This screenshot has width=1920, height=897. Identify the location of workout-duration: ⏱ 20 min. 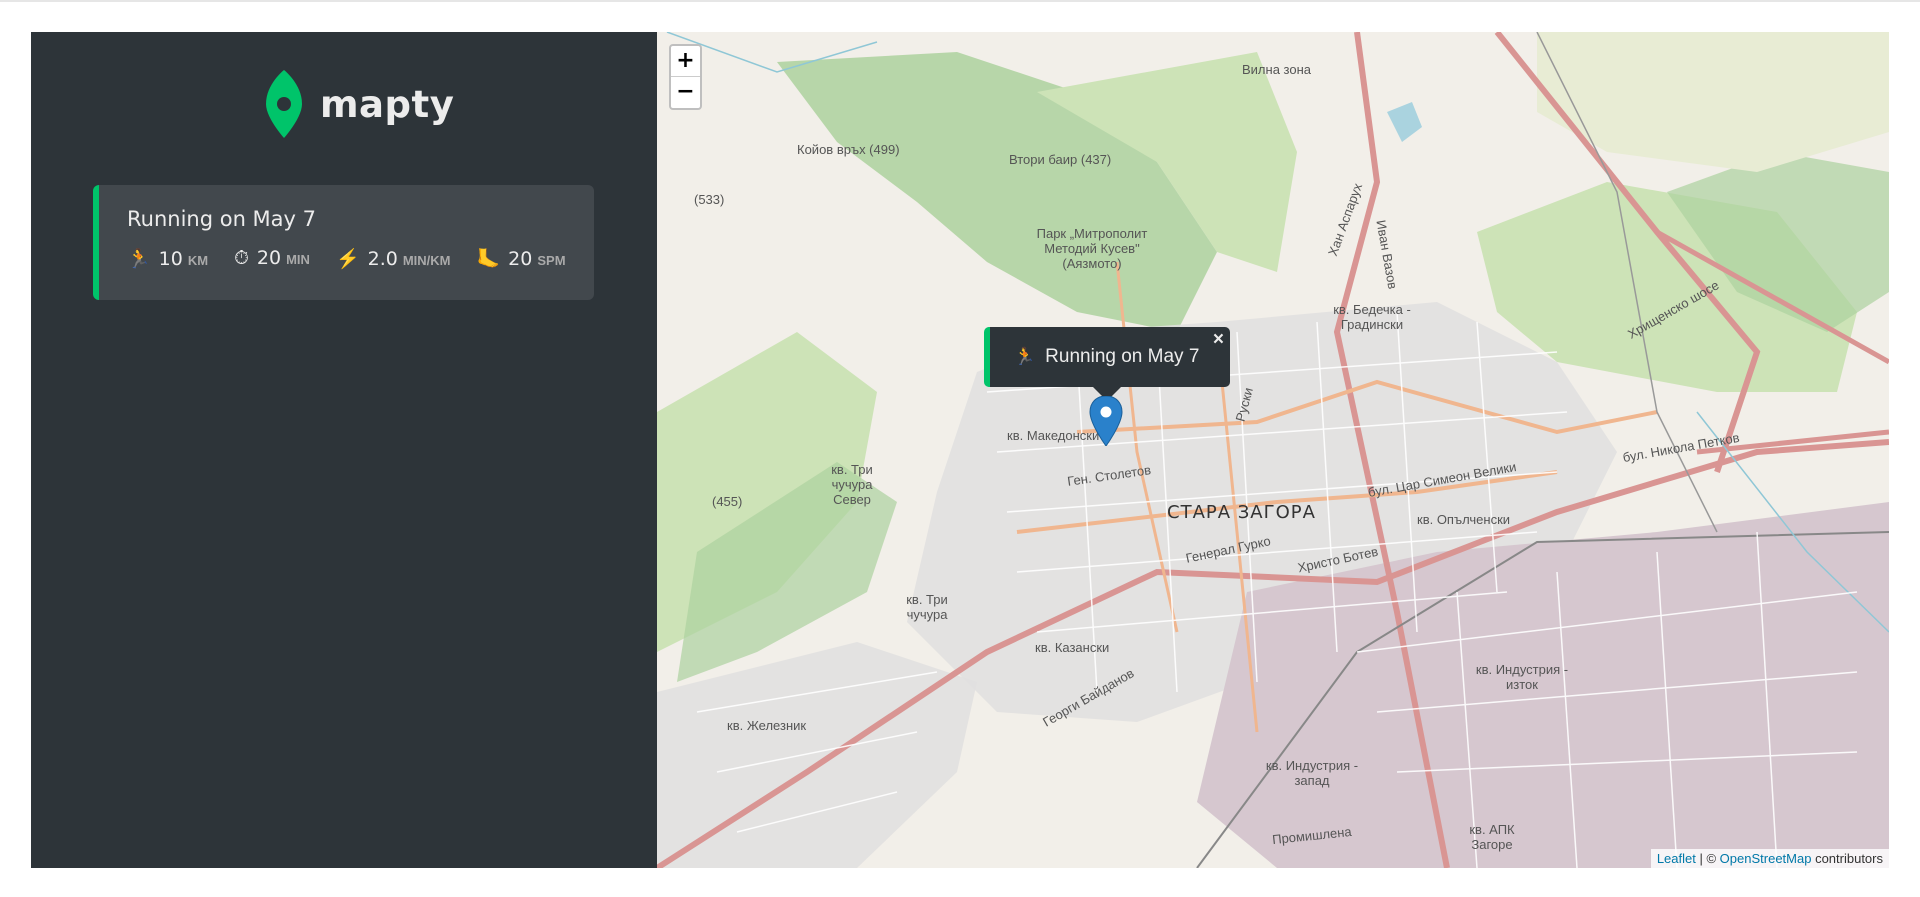
(272, 259).